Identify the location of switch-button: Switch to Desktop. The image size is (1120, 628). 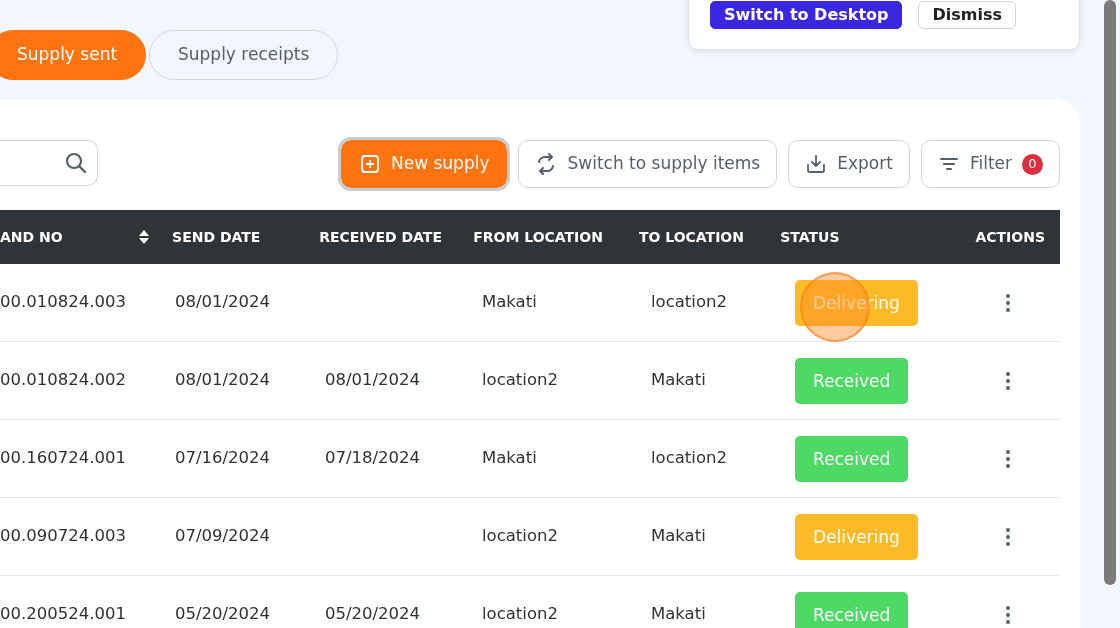
(806, 15).